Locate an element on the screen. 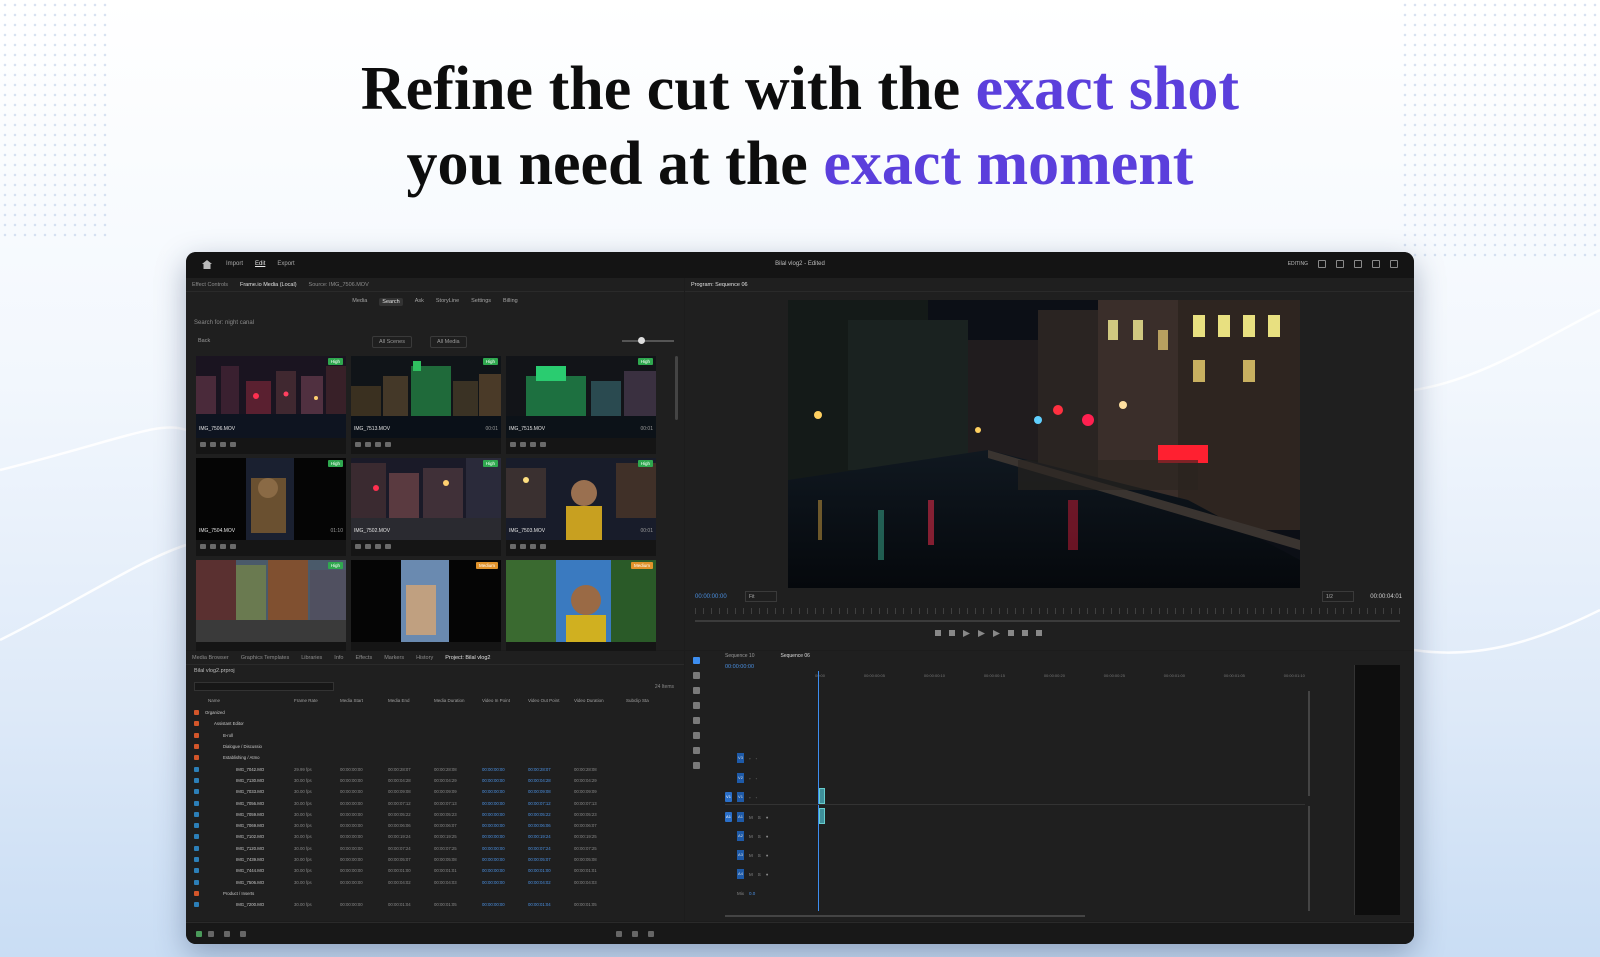 This screenshot has height=957, width=1600. track-label: A1 is located at coordinates (740, 817).